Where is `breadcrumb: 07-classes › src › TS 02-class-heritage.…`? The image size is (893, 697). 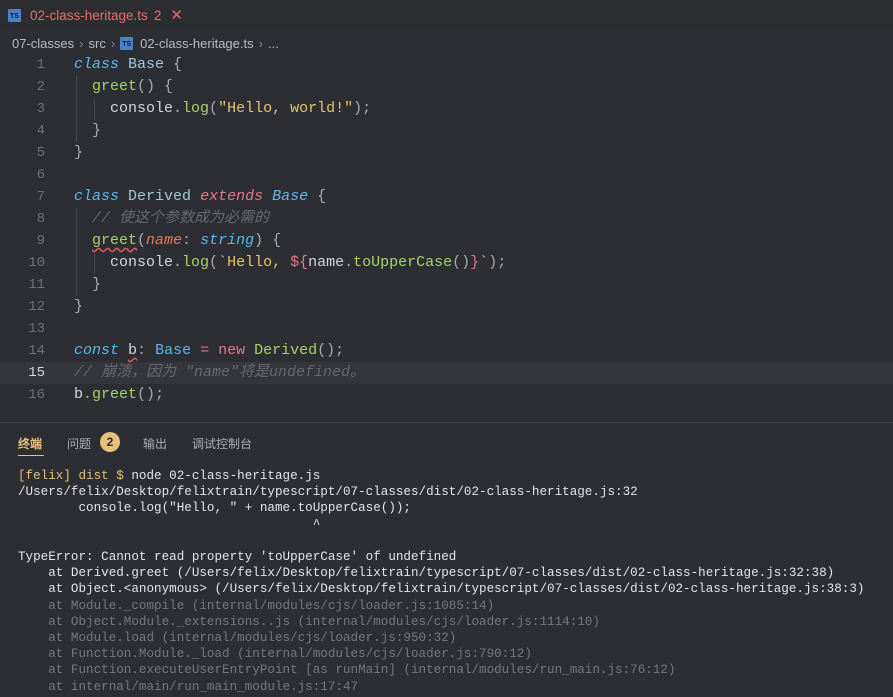
breadcrumb: 07-classes › src › TS 02-class-heritage.… is located at coordinates (139, 43).